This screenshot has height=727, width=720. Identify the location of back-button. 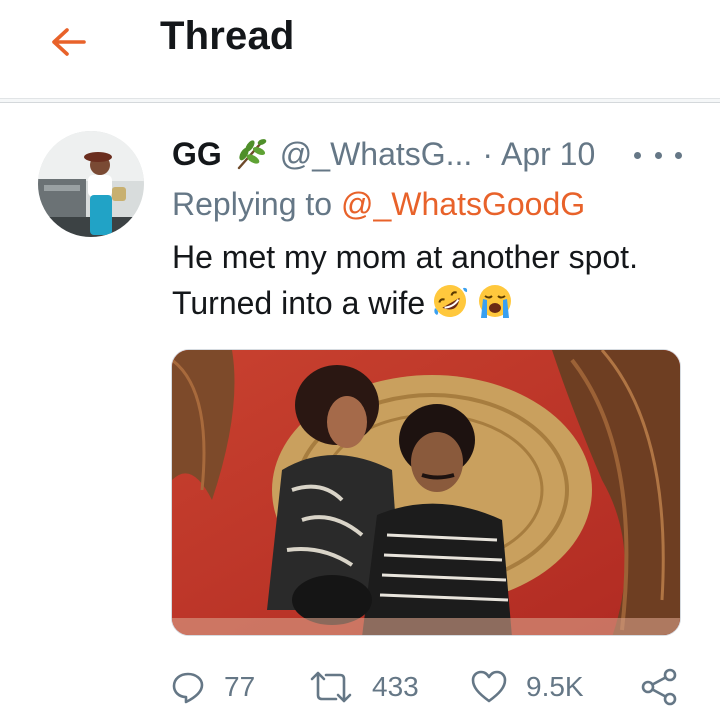
(68, 42).